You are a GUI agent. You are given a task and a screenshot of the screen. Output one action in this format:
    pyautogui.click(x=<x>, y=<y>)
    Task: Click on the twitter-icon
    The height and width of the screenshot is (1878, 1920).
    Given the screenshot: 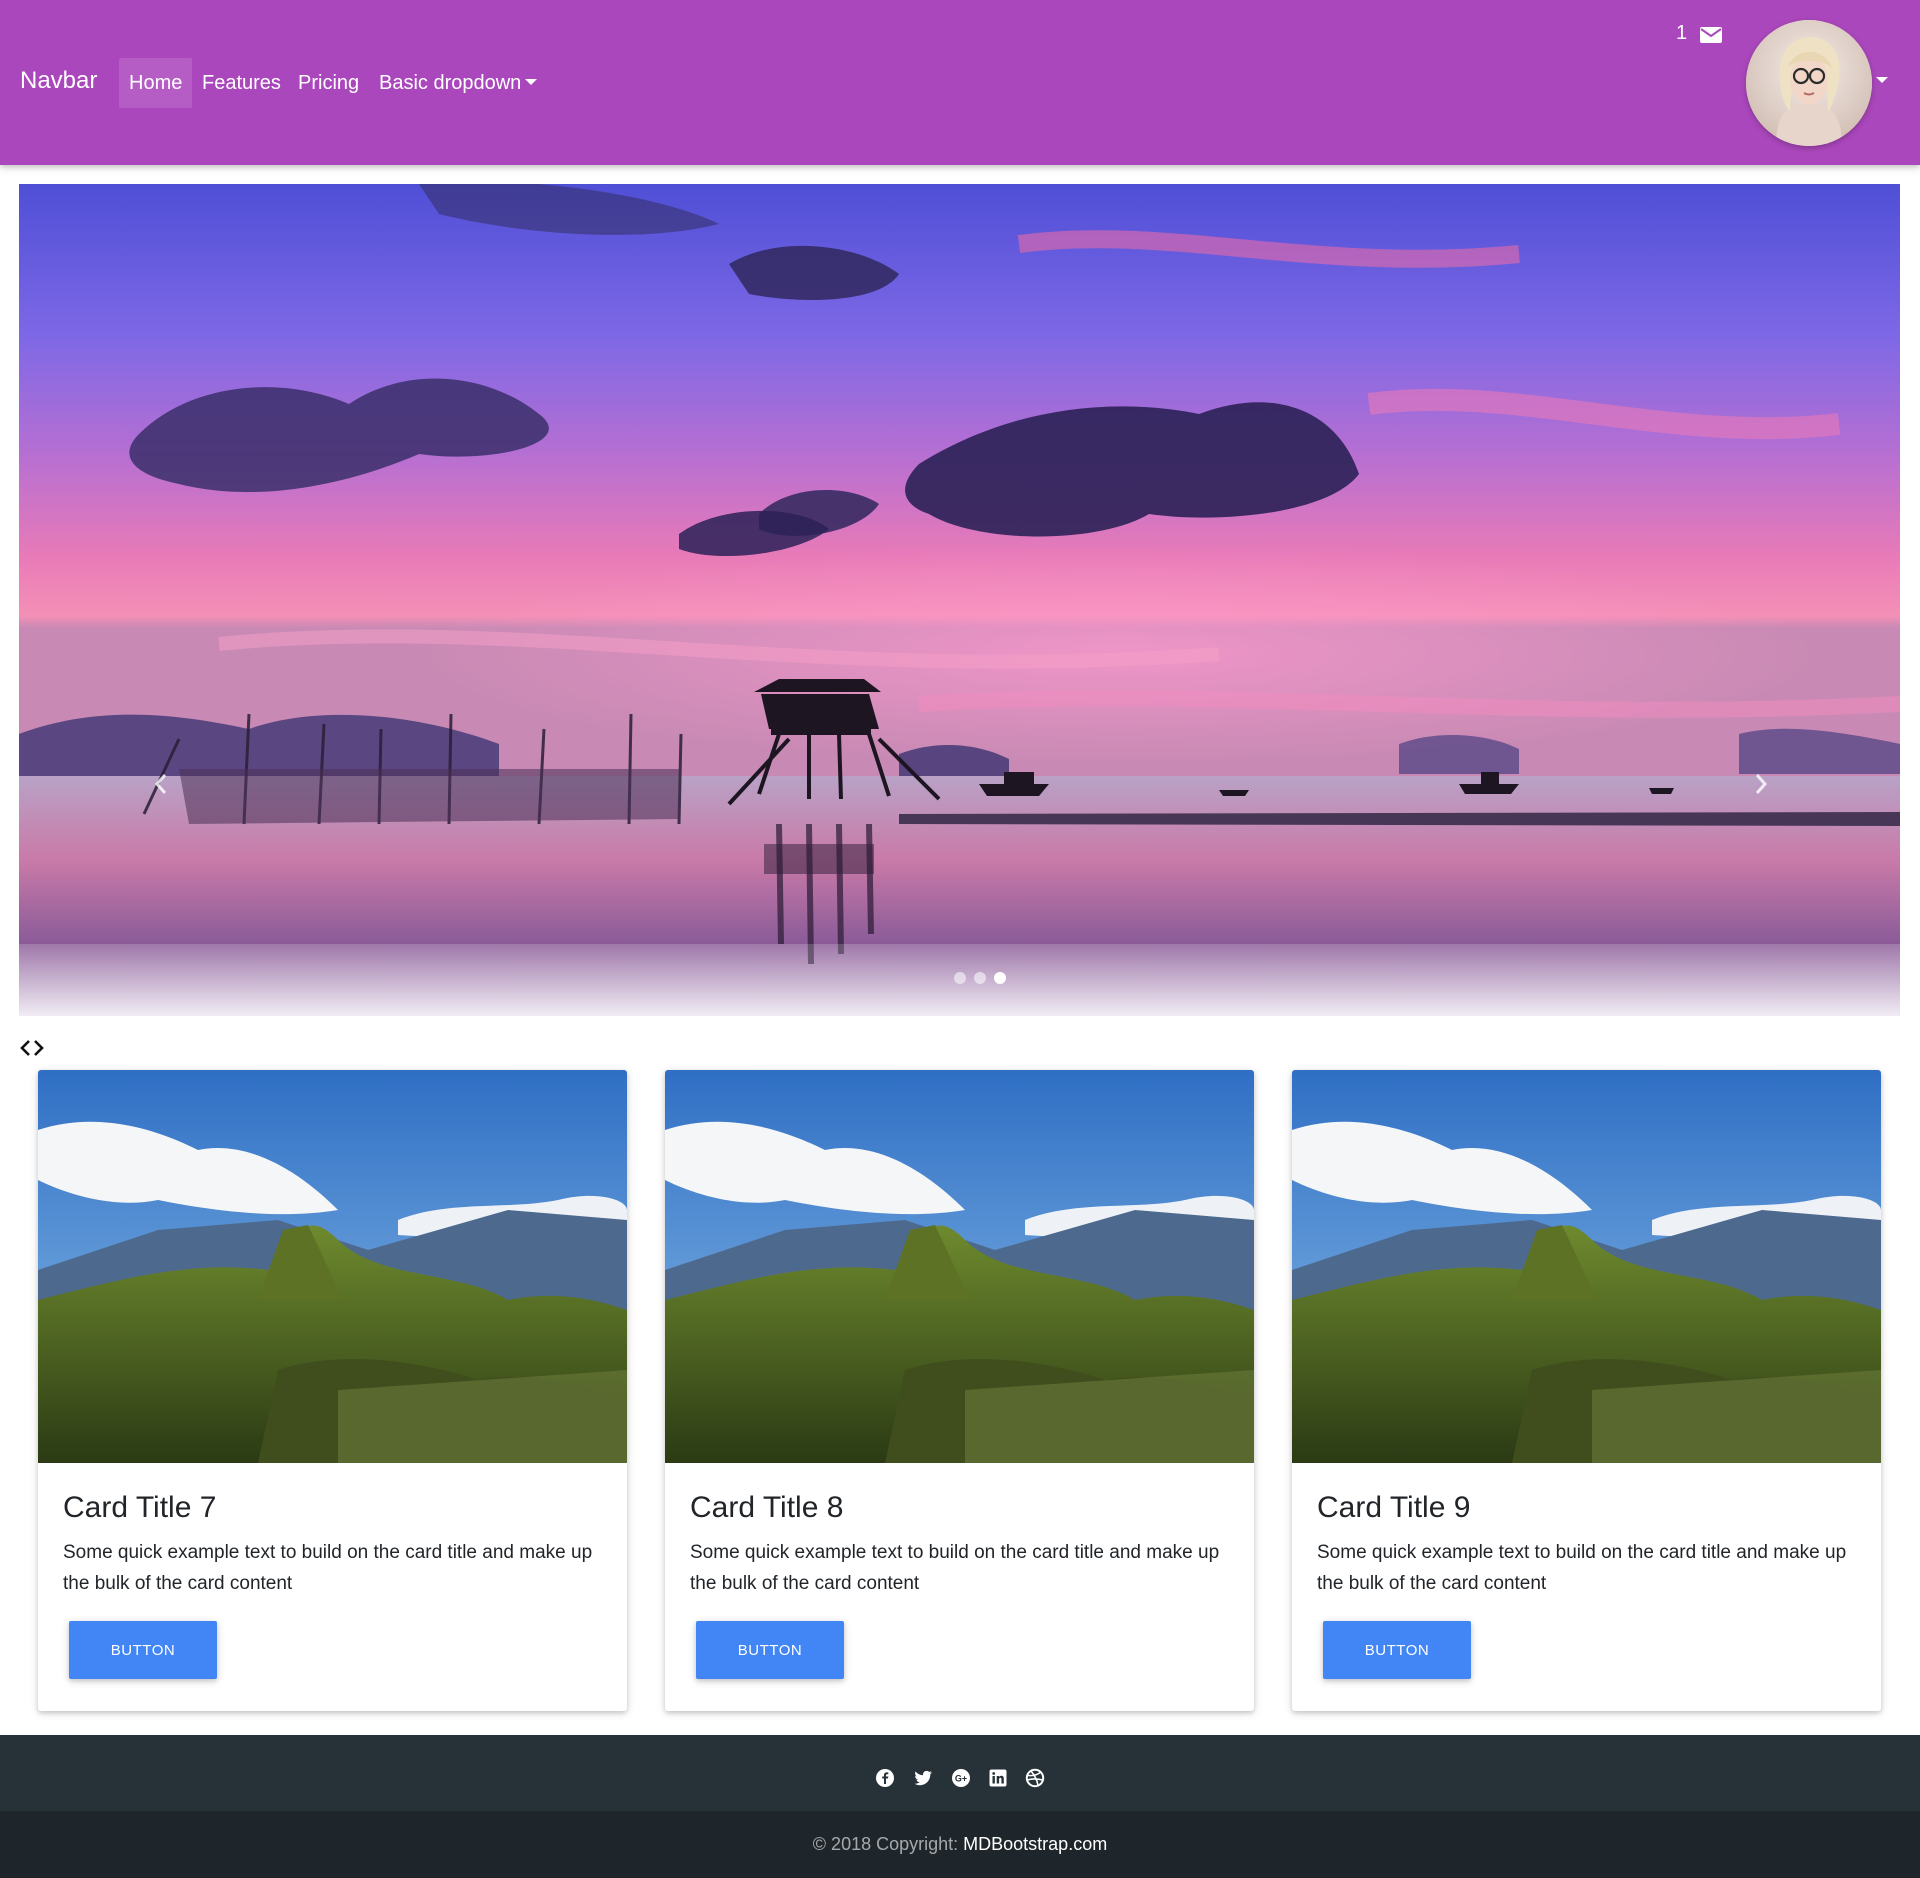 What is the action you would take?
    pyautogui.click(x=923, y=1778)
    